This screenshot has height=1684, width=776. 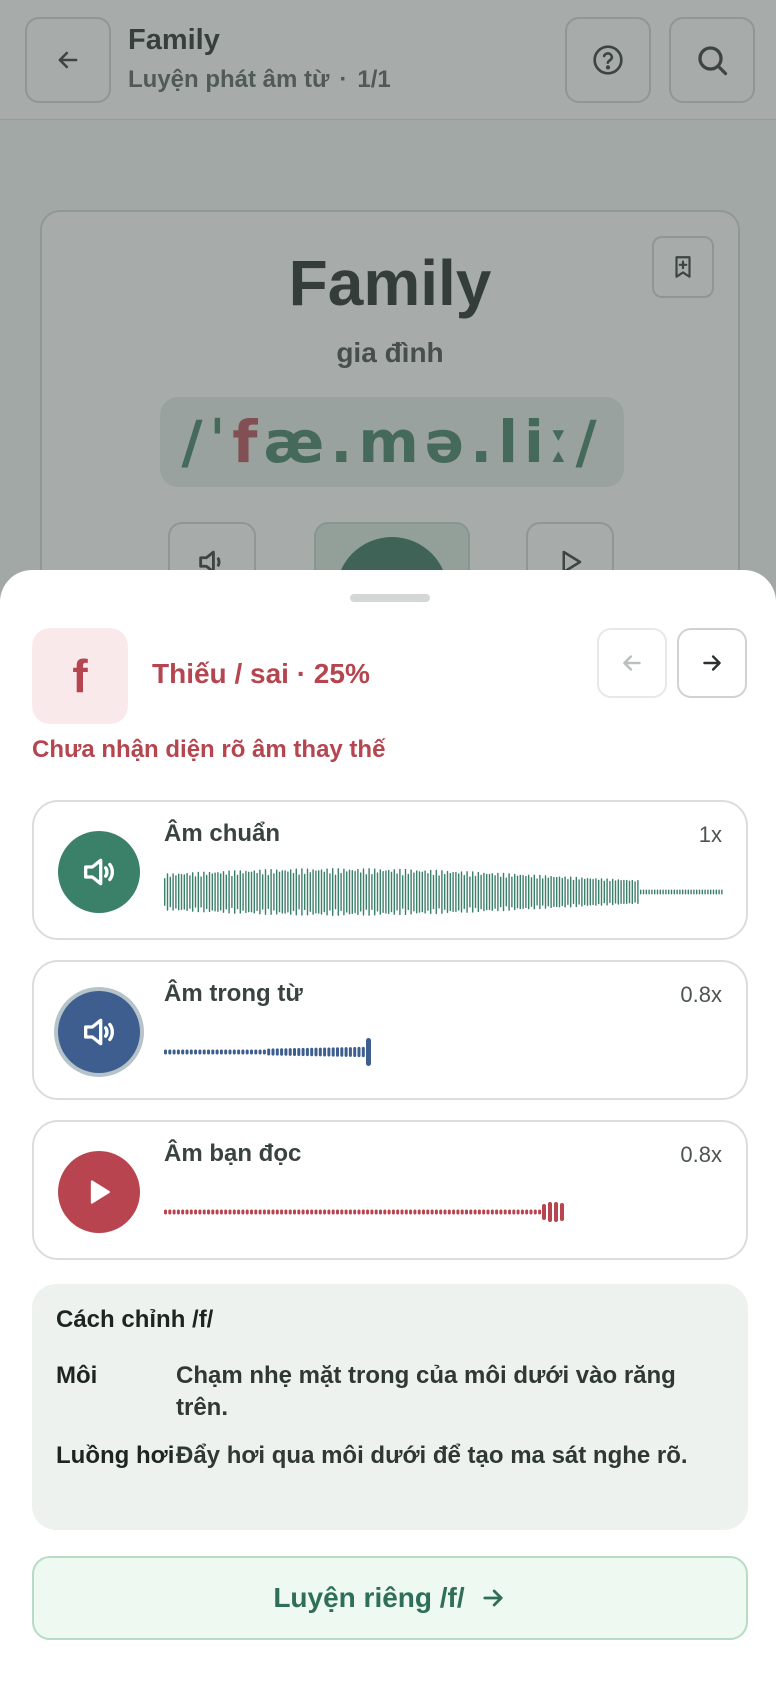 What do you see at coordinates (233, 1153) in the screenshot?
I see `audio-label: Âm bạn đọc` at bounding box center [233, 1153].